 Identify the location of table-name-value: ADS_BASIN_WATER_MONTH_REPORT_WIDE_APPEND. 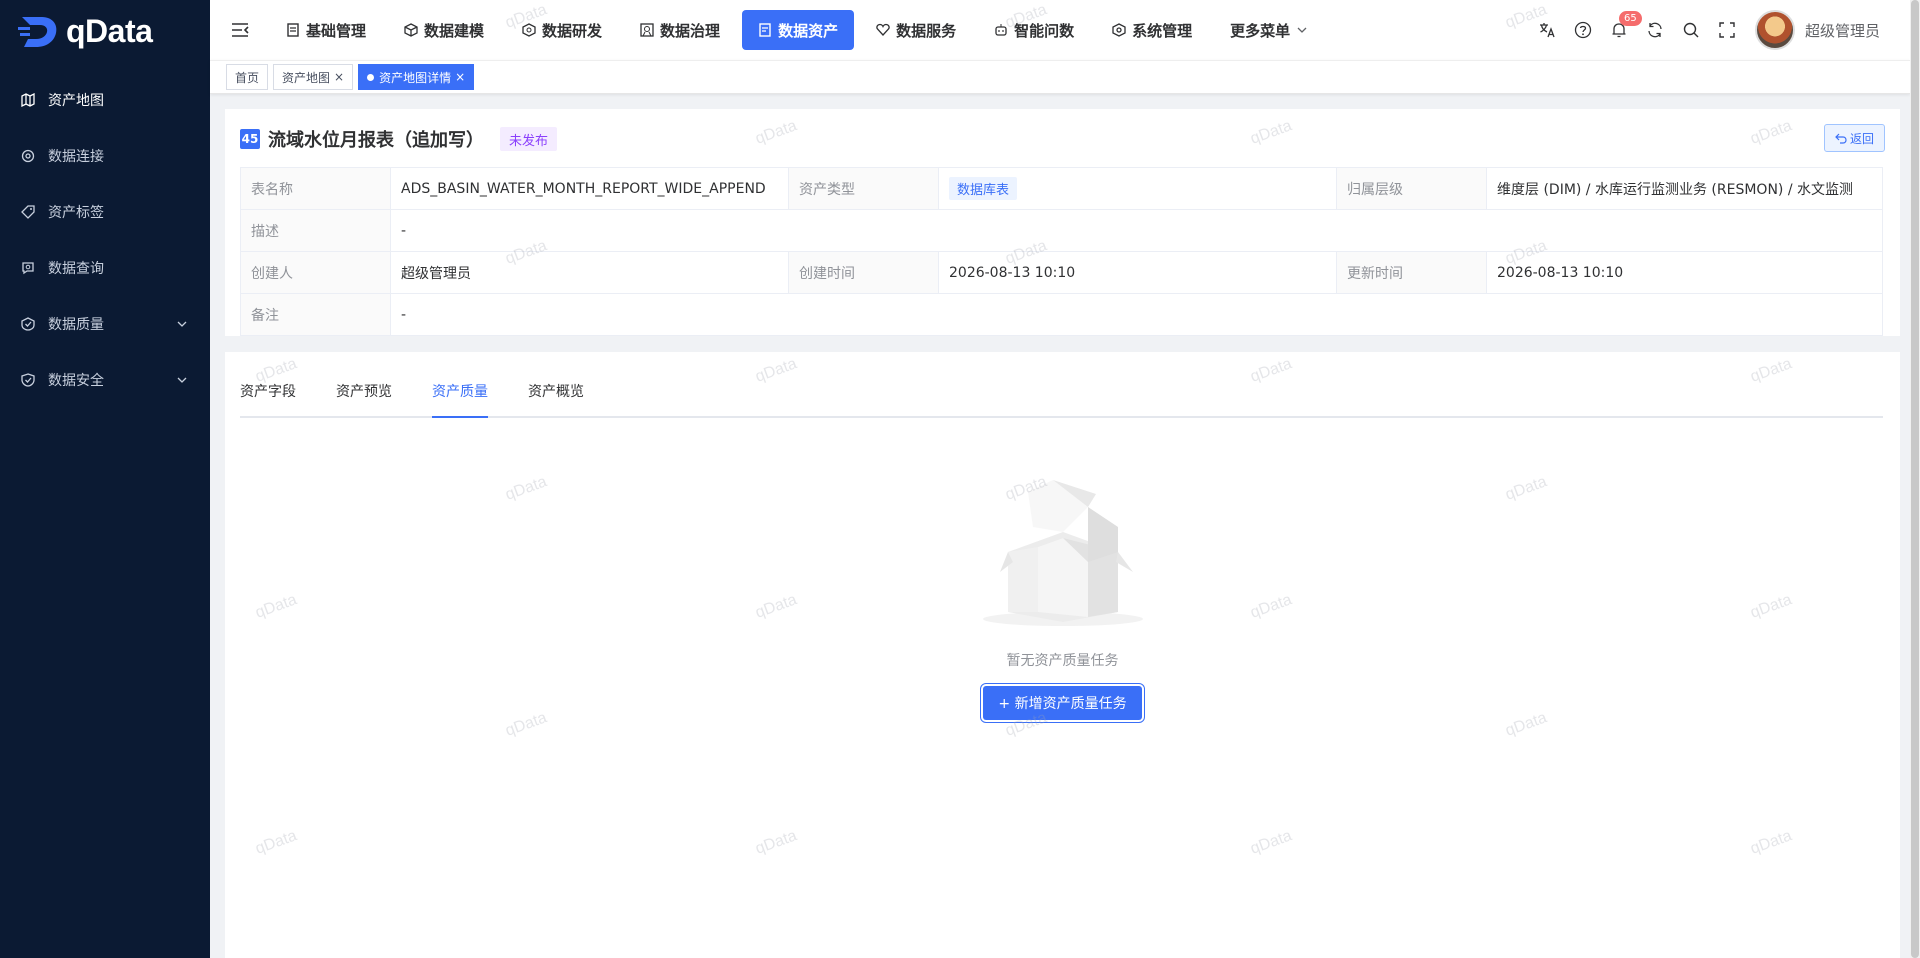
(589, 188).